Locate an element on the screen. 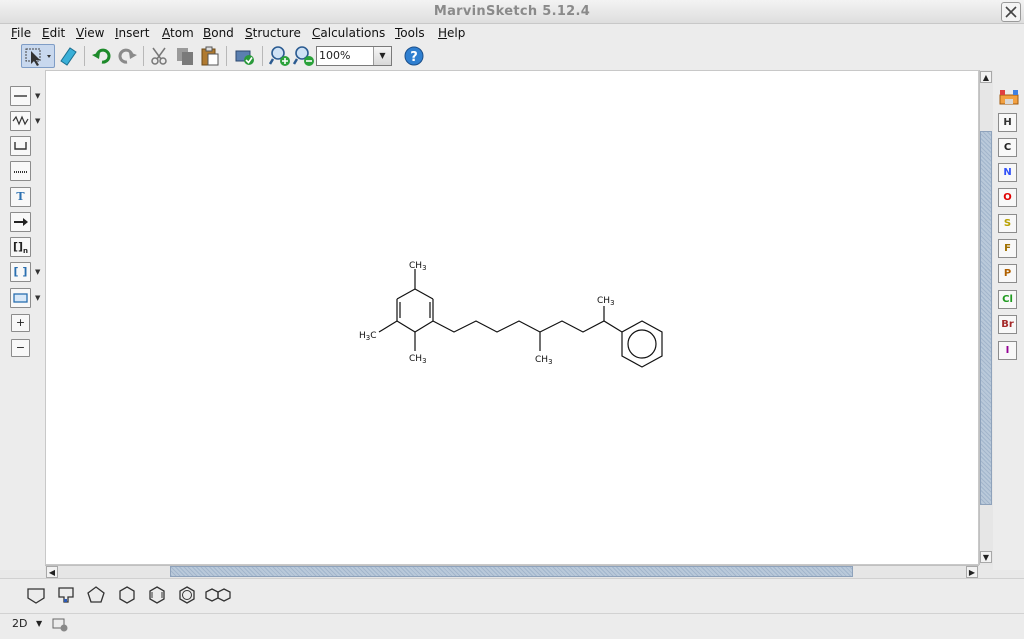 The width and height of the screenshot is (1024, 639). eraser-button is located at coordinates (68, 56).